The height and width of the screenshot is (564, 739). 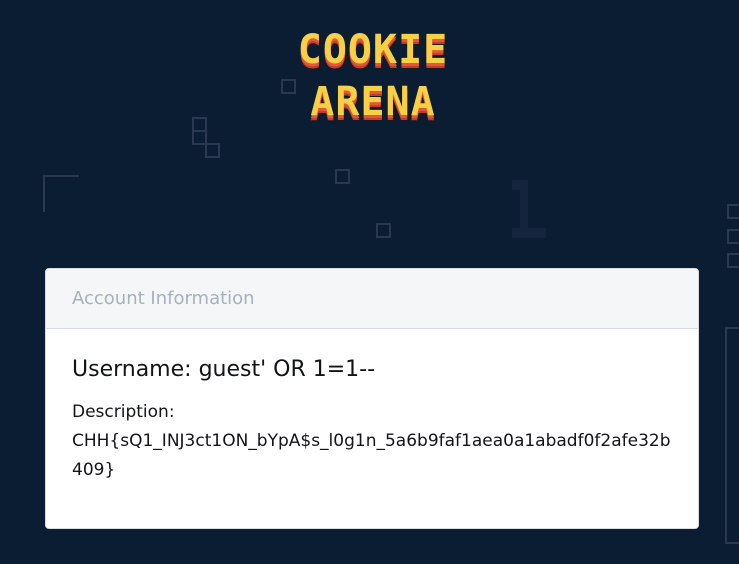 What do you see at coordinates (287, 369) in the screenshot?
I see `username-value: guest' OR 1=1--` at bounding box center [287, 369].